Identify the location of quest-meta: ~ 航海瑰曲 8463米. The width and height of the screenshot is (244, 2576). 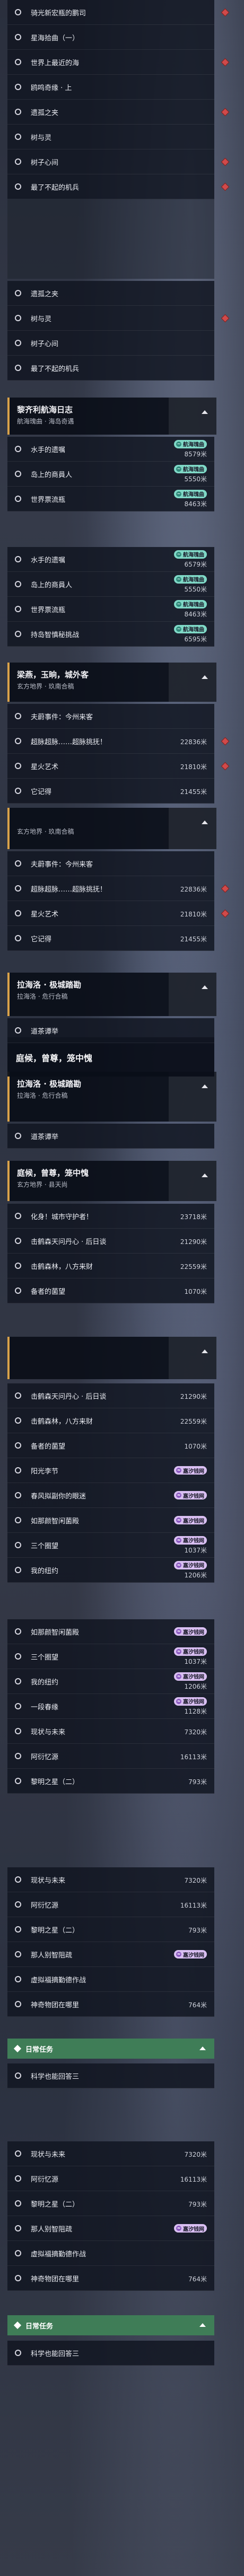
(191, 499).